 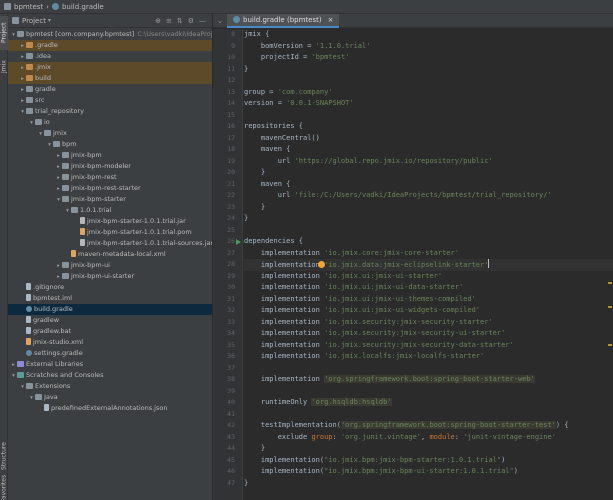 What do you see at coordinates (420, 415) in the screenshot?
I see `code-line: 41` at bounding box center [420, 415].